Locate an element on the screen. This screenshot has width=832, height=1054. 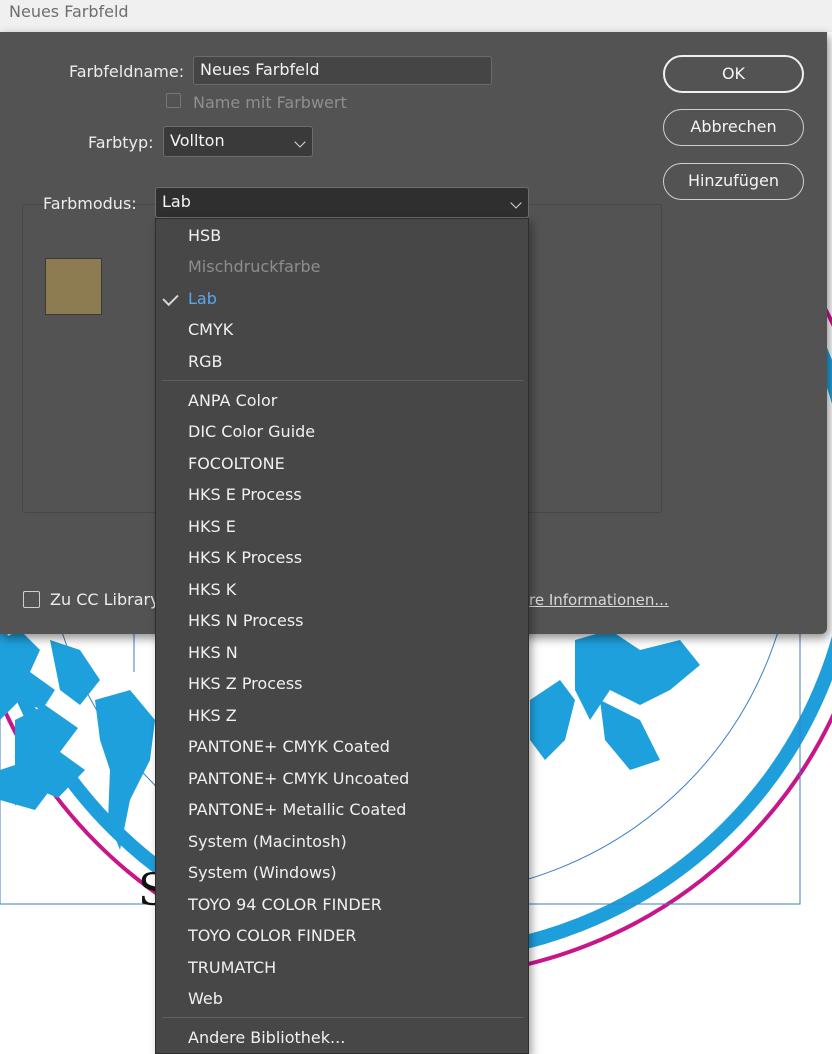
menu-item-rgb: RGB is located at coordinates (342, 362).